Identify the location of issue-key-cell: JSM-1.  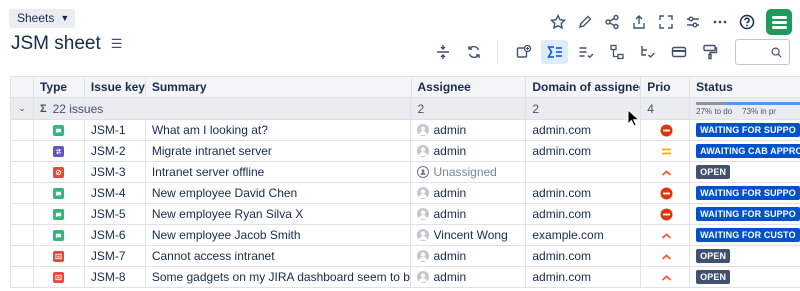
(115, 130).